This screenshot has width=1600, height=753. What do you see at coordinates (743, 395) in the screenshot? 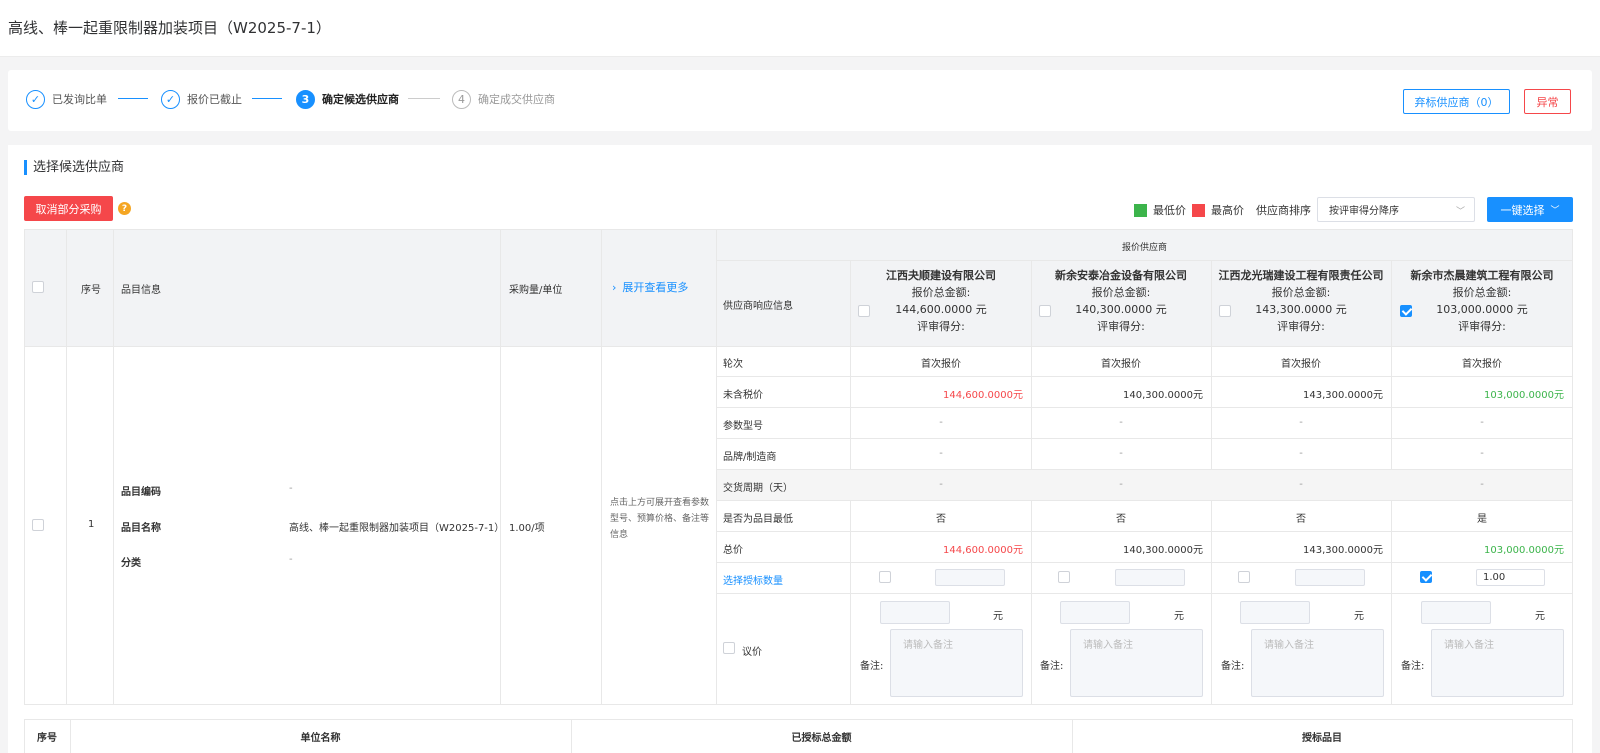
I see `label-untaxed: 未含税价` at bounding box center [743, 395].